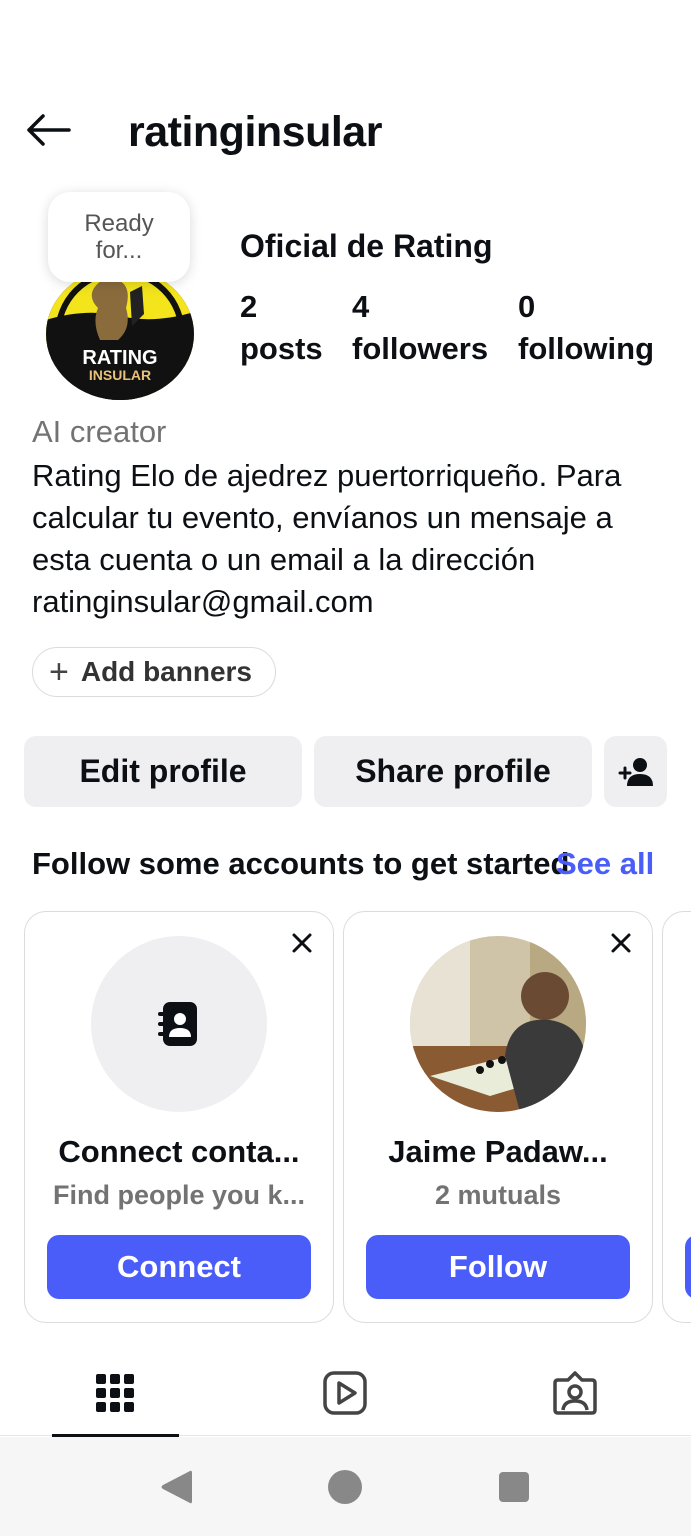  What do you see at coordinates (99, 431) in the screenshot?
I see `profile-category: AI creator` at bounding box center [99, 431].